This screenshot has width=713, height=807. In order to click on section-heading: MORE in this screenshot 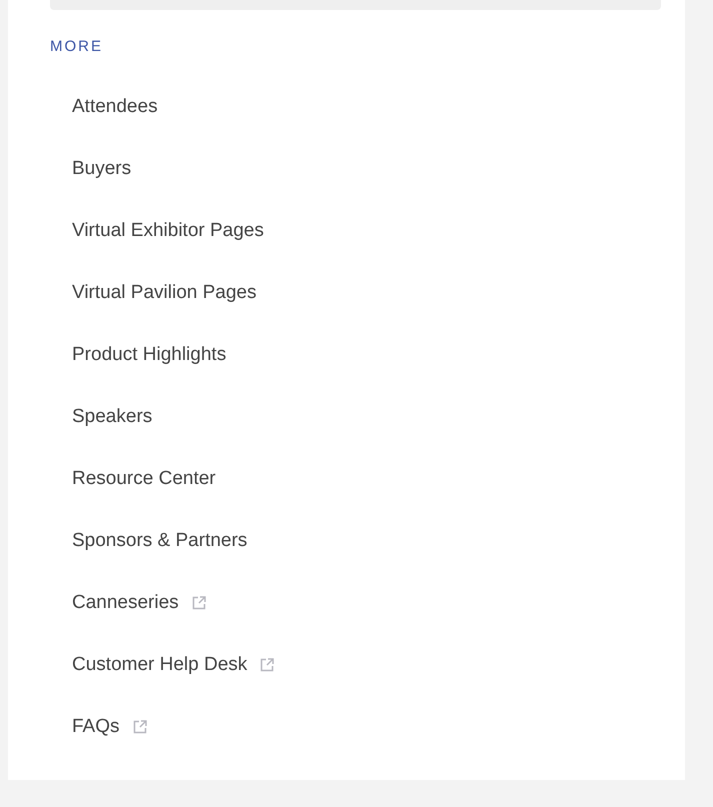, I will do `click(77, 46)`.